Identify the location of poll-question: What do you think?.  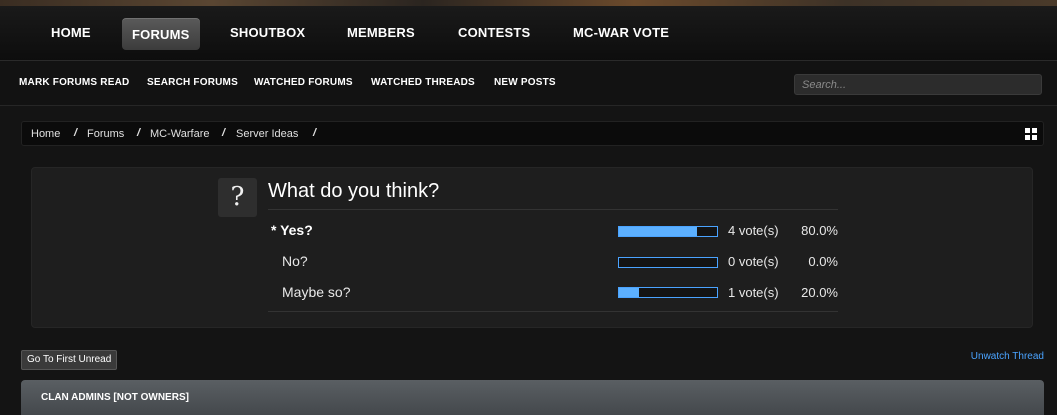
(354, 191).